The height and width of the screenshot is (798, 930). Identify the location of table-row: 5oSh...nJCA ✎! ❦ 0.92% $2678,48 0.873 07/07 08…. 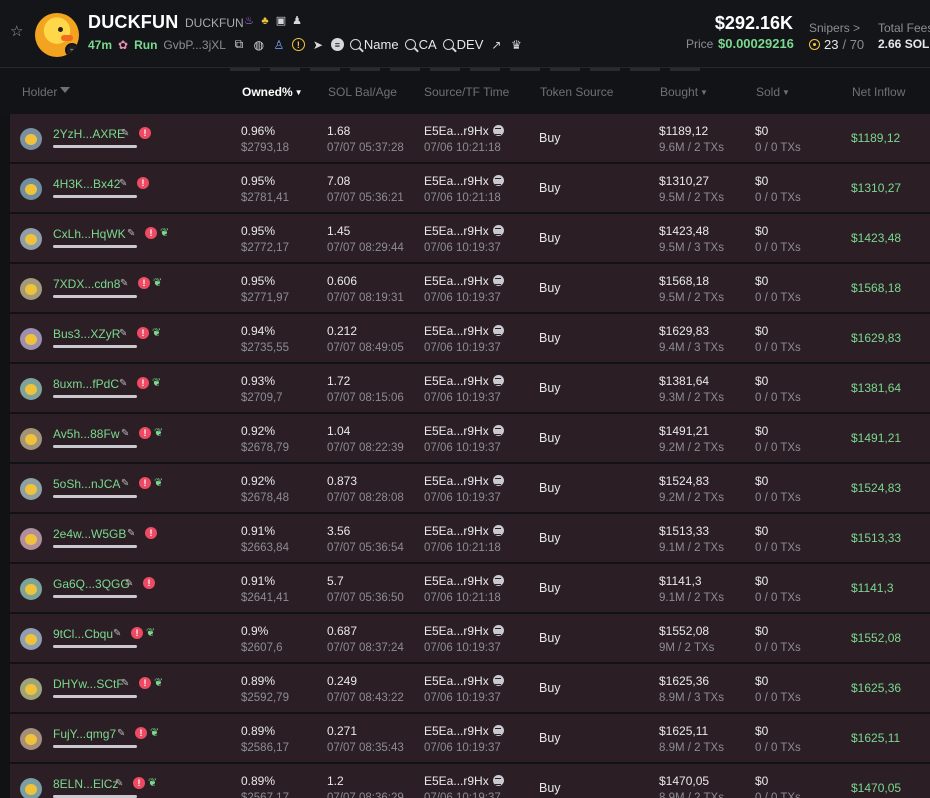
(470, 488).